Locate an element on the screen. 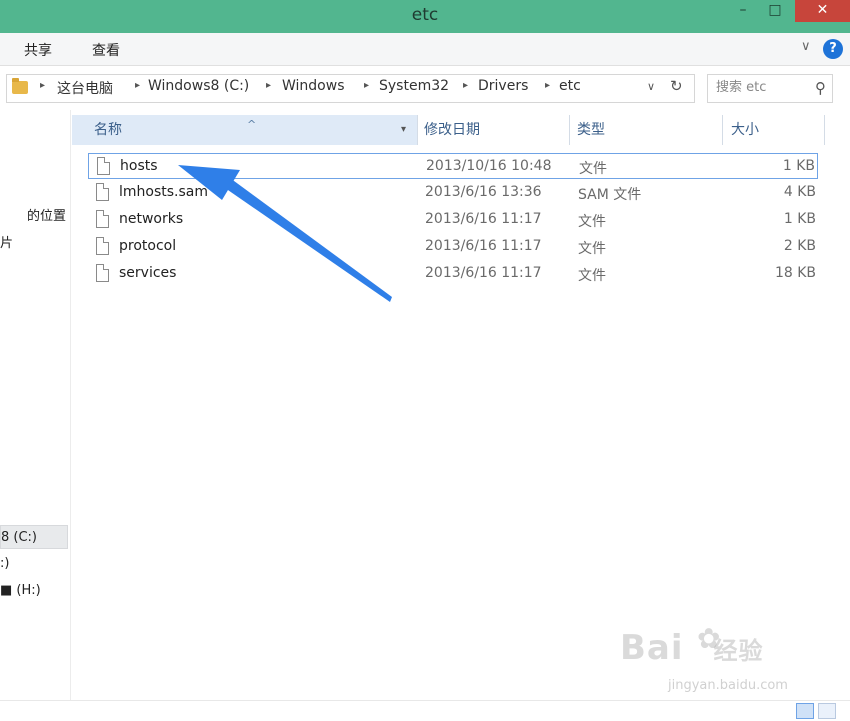  status-bar is located at coordinates (425, 710).